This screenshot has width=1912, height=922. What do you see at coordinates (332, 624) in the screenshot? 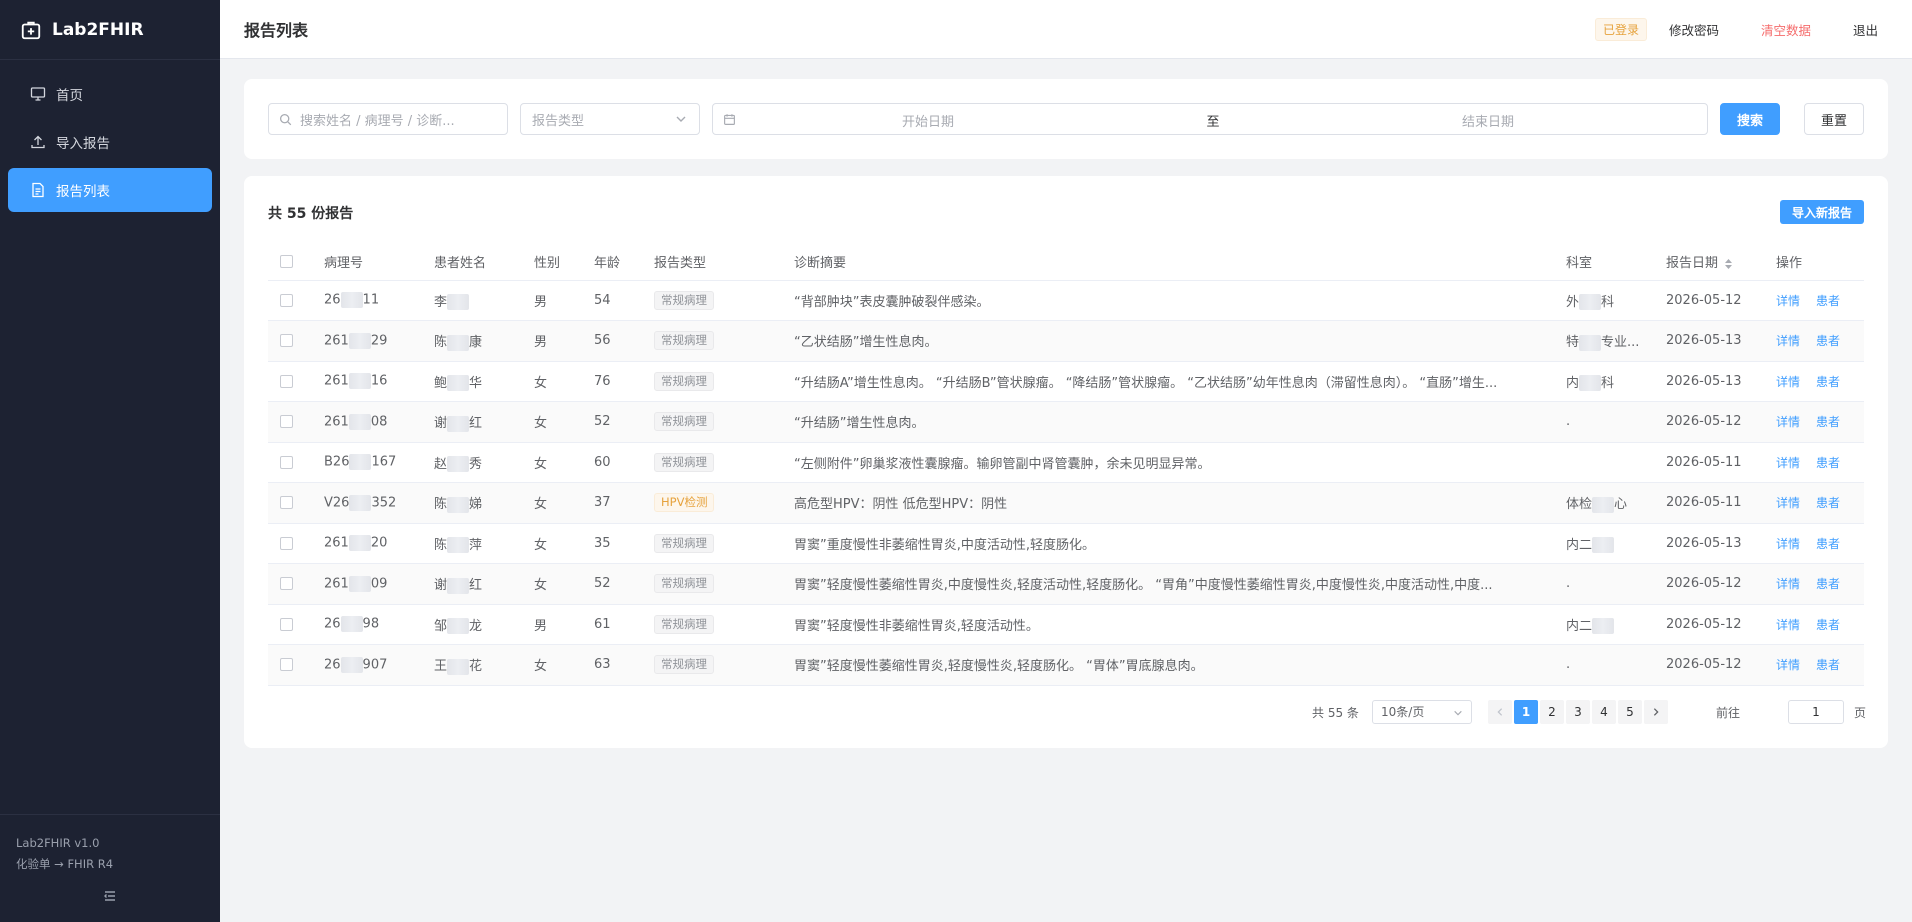
I see `pathology-no-prefix: 26` at bounding box center [332, 624].